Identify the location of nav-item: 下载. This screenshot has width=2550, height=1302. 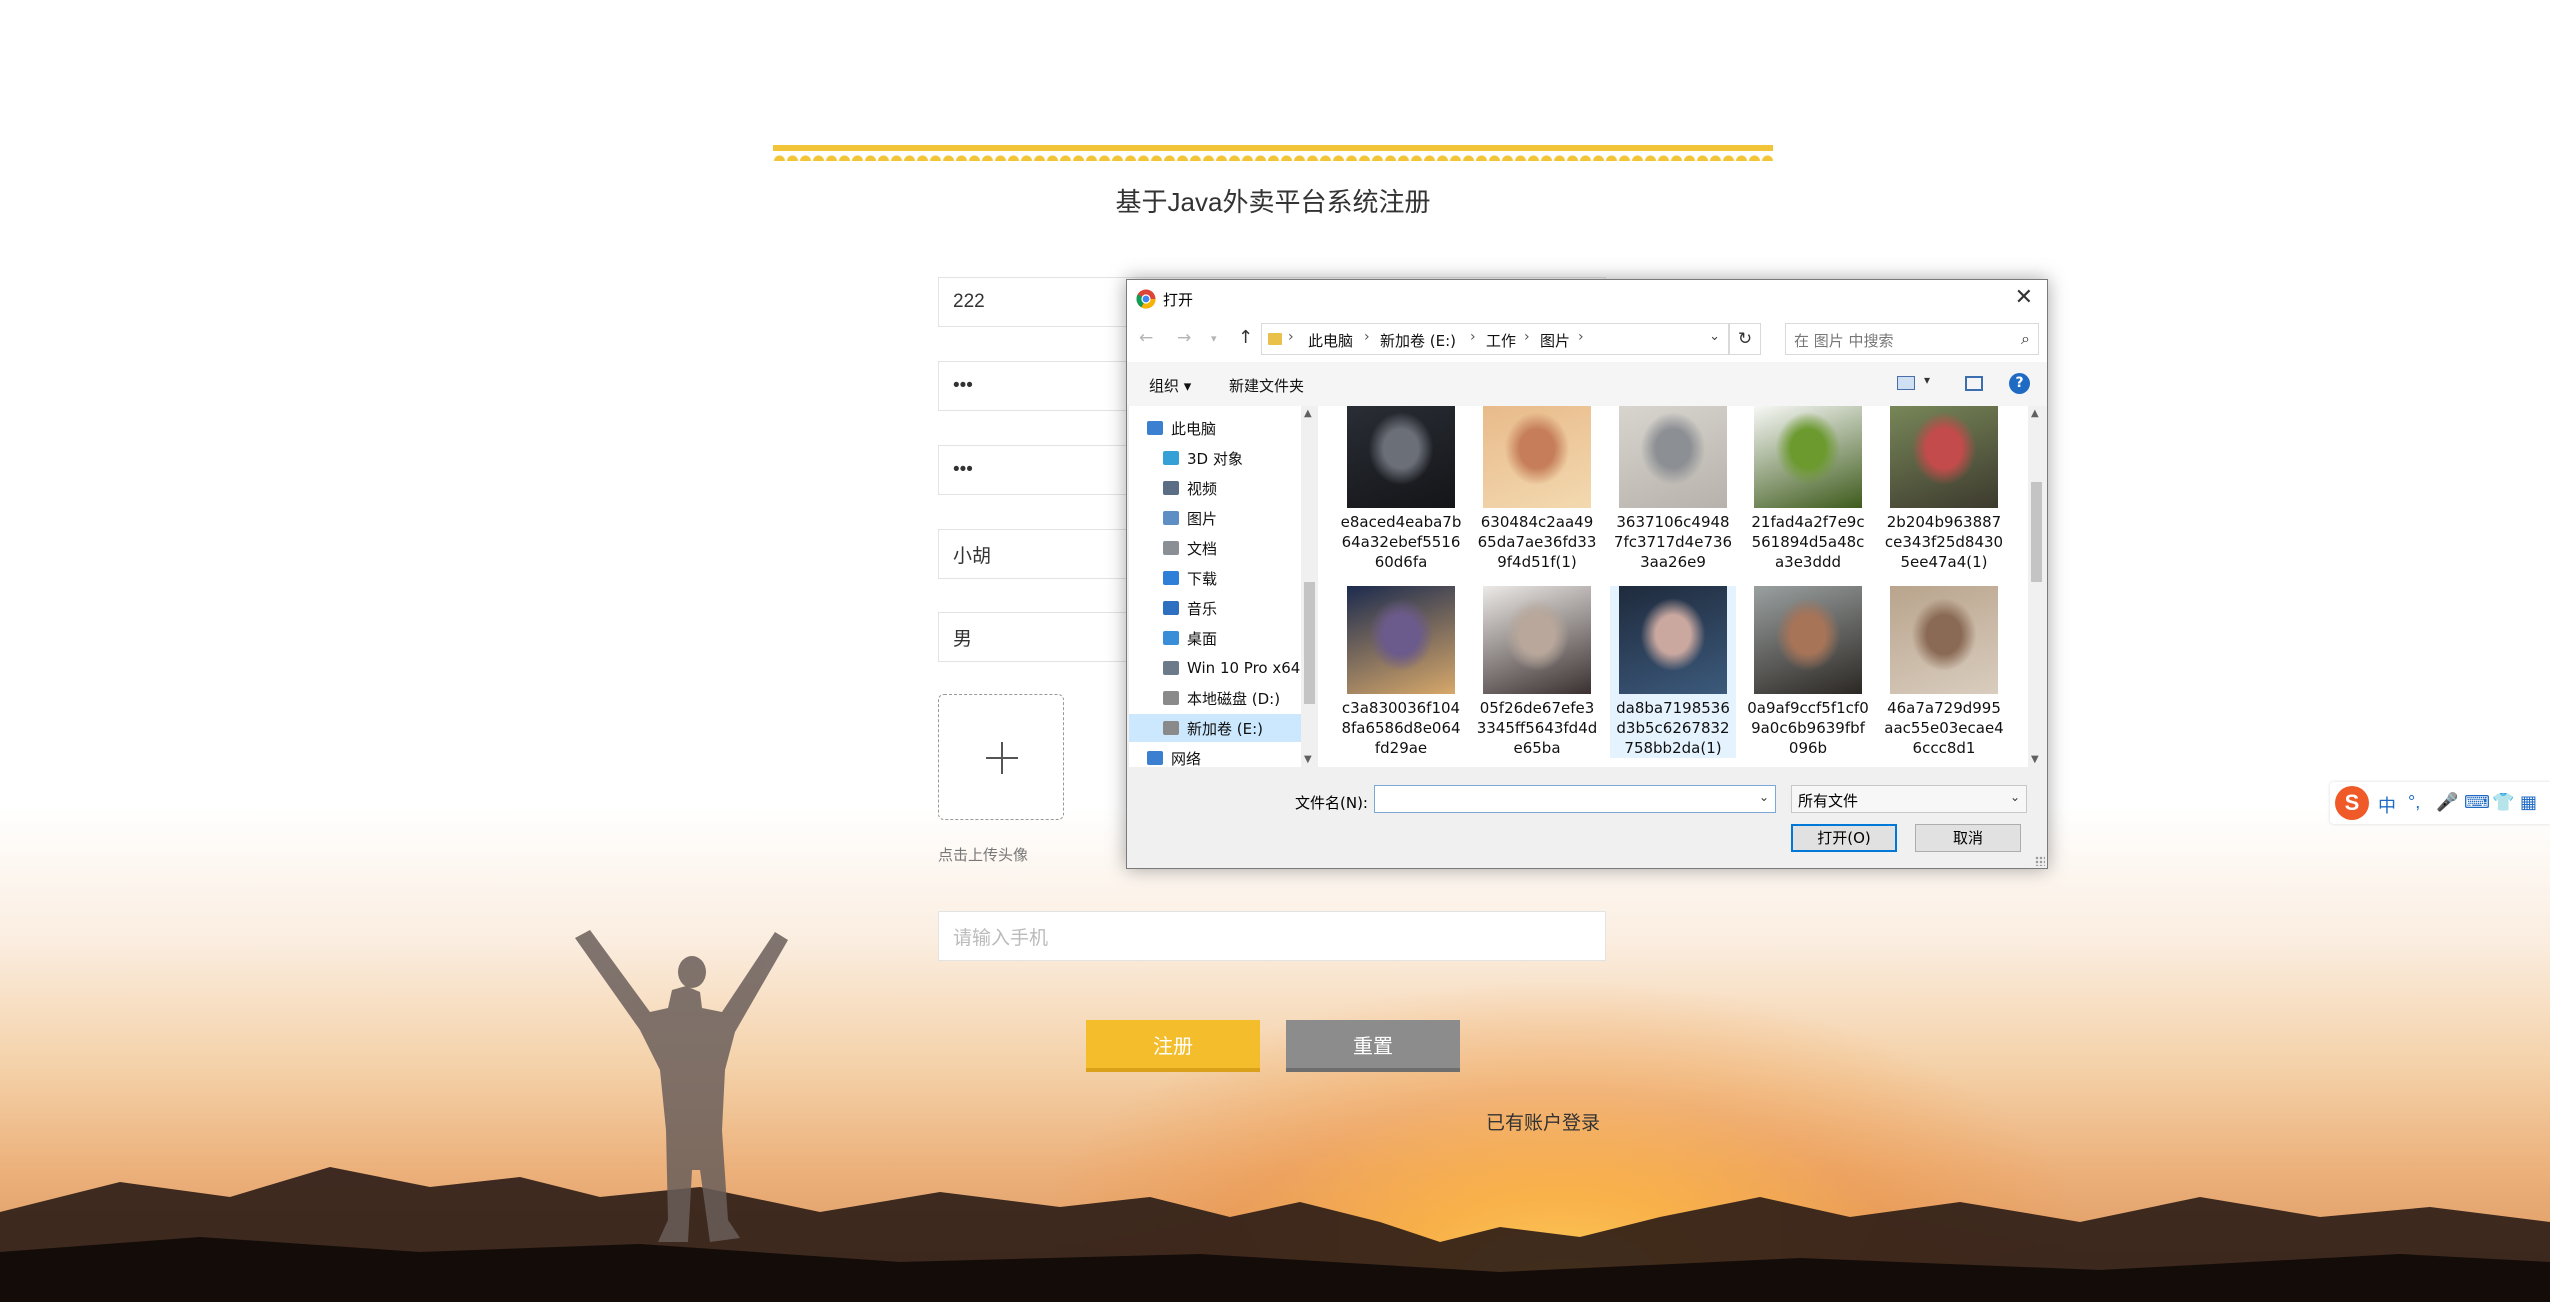
(1215, 578).